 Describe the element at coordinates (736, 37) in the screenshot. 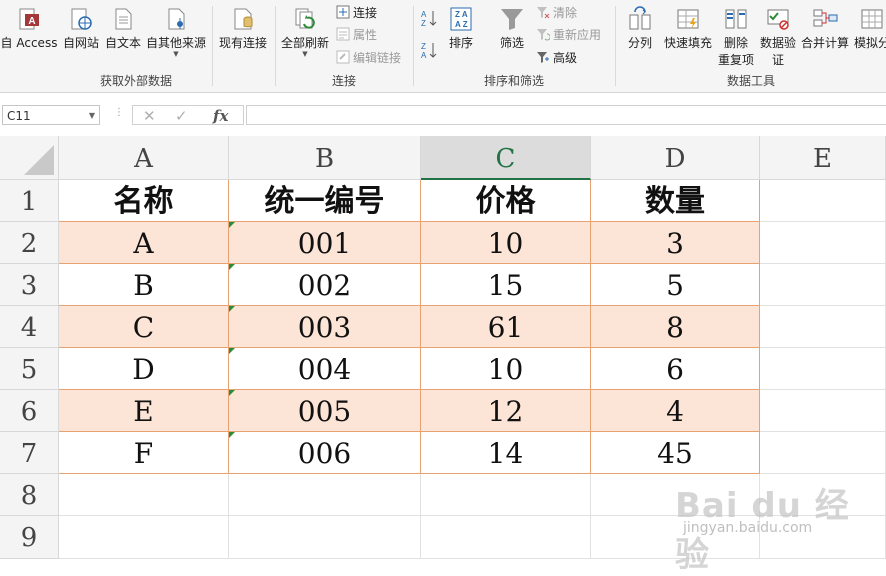

I see `remove-duplicates-button: 删除 重复项` at that location.